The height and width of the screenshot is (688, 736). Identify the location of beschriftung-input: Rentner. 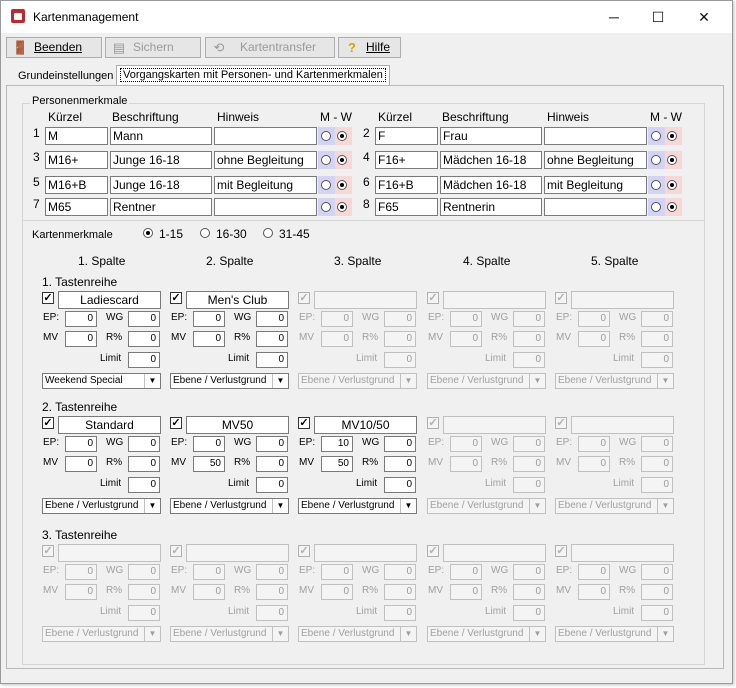
(161, 207).